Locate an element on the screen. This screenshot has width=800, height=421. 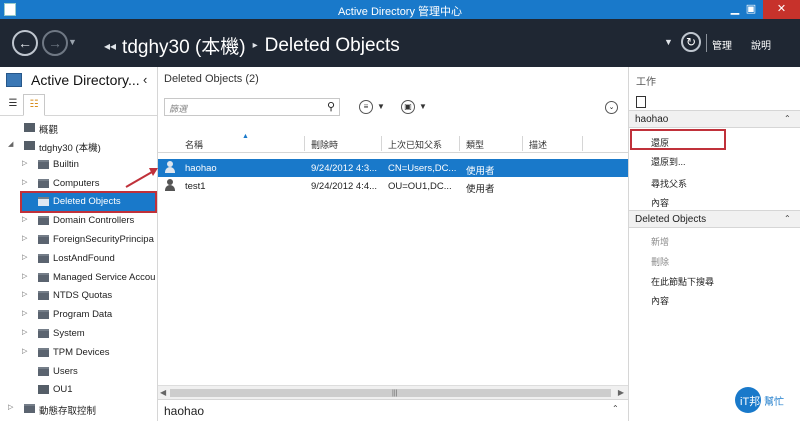
scroll-left-icon: ◀ is located at coordinates (163, 392).